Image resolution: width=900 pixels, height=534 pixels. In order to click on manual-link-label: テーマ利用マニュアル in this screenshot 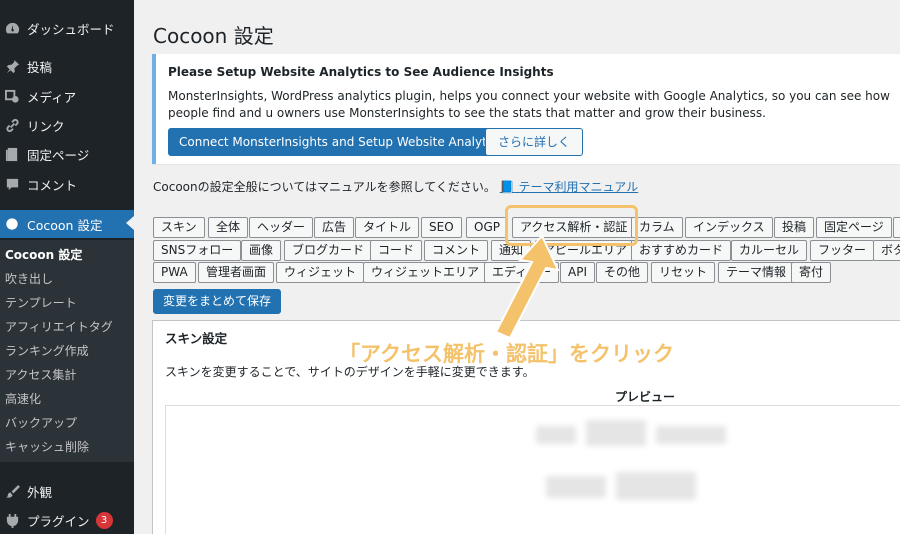, I will do `click(578, 187)`.